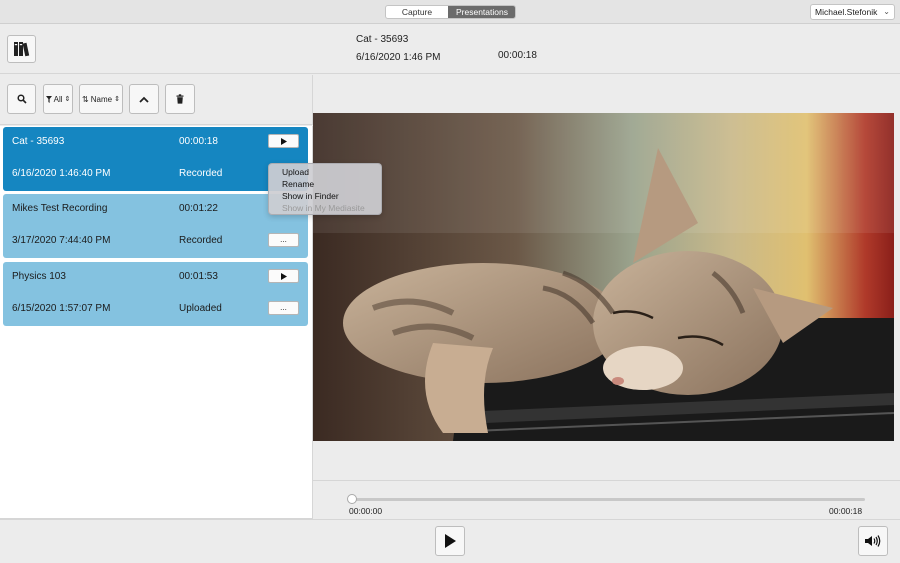 This screenshot has width=900, height=563. Describe the element at coordinates (48, 99) in the screenshot. I see `filter-icon` at that location.